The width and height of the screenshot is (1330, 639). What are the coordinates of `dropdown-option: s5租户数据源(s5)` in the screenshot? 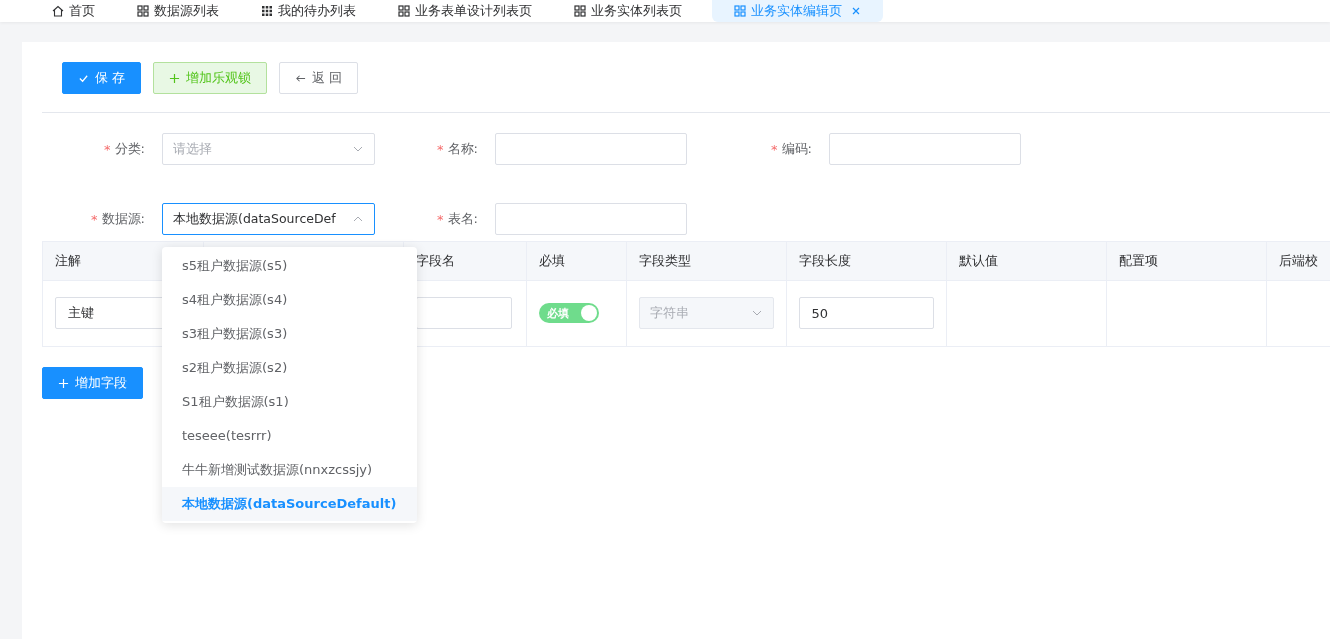 It's located at (289, 266).